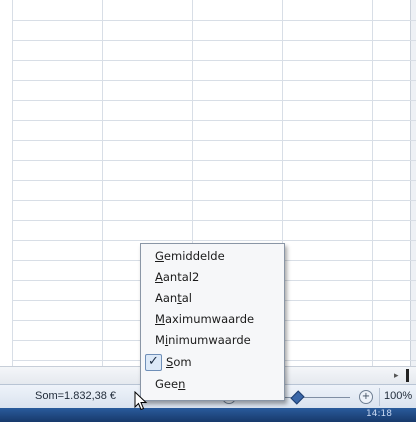 This screenshot has height=422, width=416. Describe the element at coordinates (379, 397) in the screenshot. I see `divider` at that location.